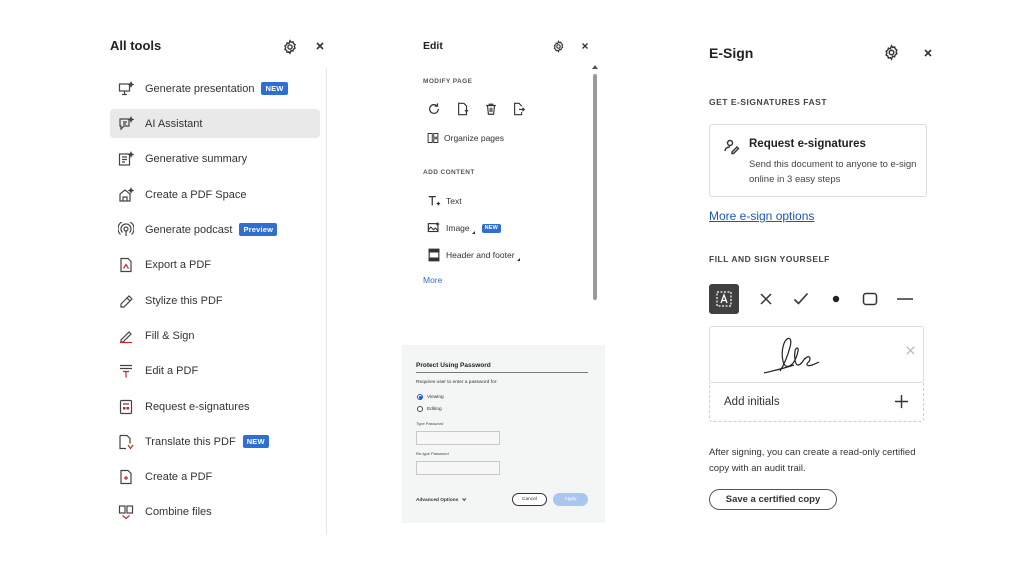 Image resolution: width=1024 pixels, height=576 pixels. What do you see at coordinates (434, 409) in the screenshot?
I see `radio-editing-label: Editing` at bounding box center [434, 409].